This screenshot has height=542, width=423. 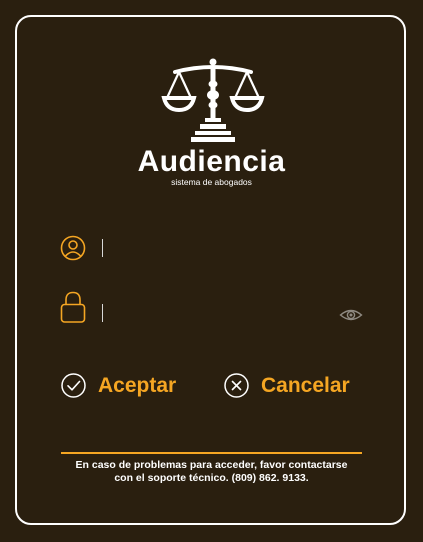 What do you see at coordinates (73, 248) in the screenshot?
I see `user-icon` at bounding box center [73, 248].